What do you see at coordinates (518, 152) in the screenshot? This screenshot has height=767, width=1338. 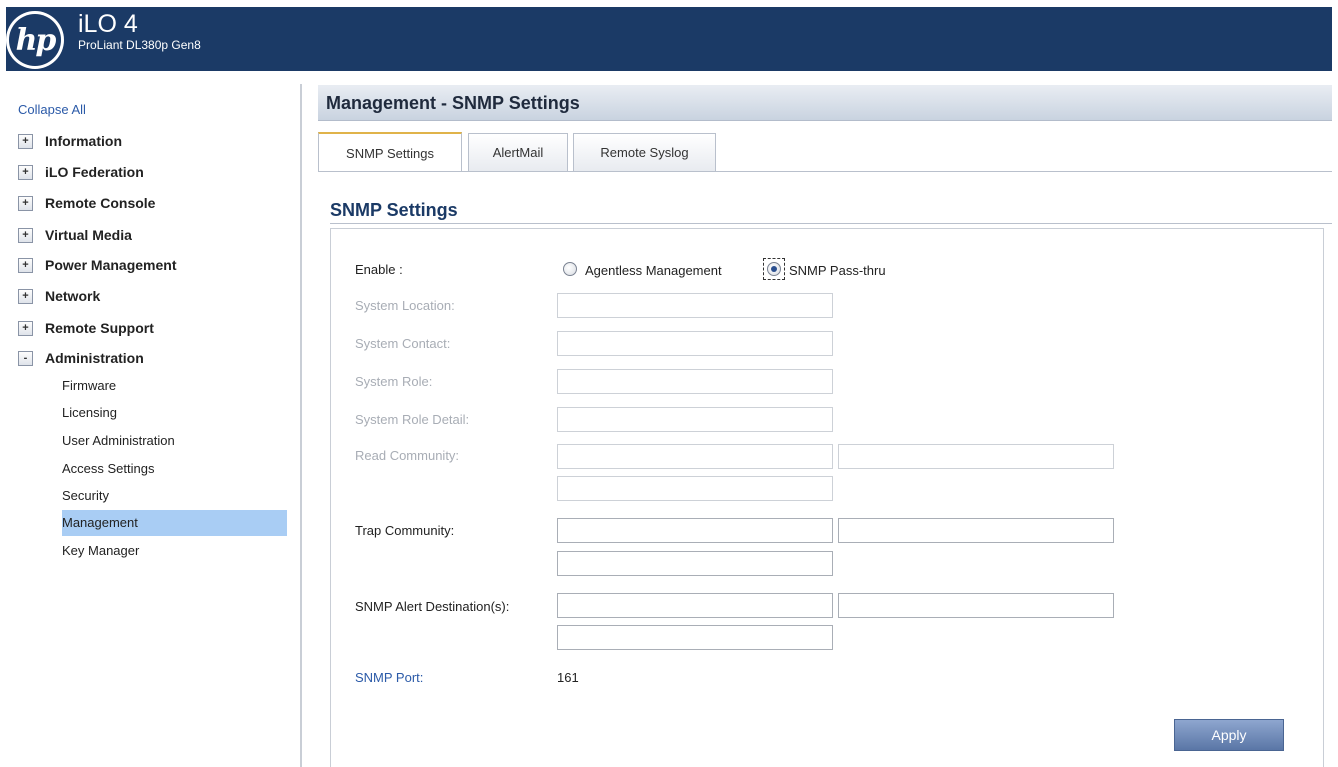 I see `tab-alertmail: AlertMail` at bounding box center [518, 152].